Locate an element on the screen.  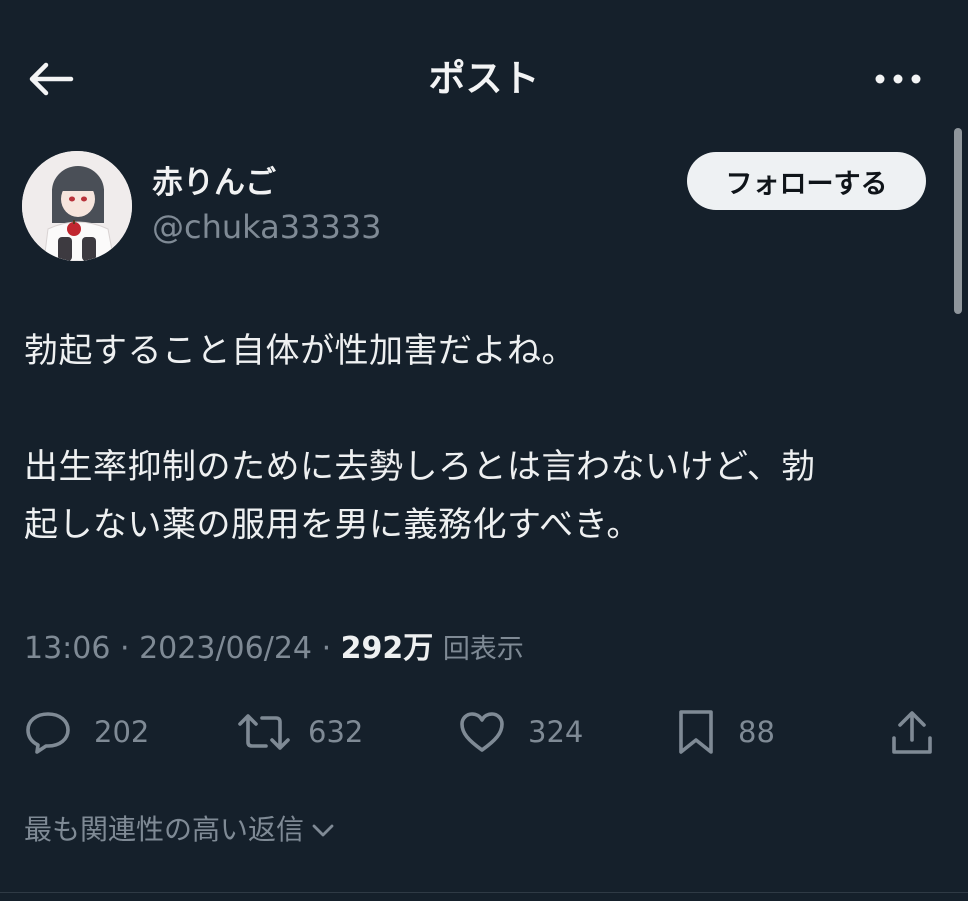
post-time: 13:06 is located at coordinates (67, 648).